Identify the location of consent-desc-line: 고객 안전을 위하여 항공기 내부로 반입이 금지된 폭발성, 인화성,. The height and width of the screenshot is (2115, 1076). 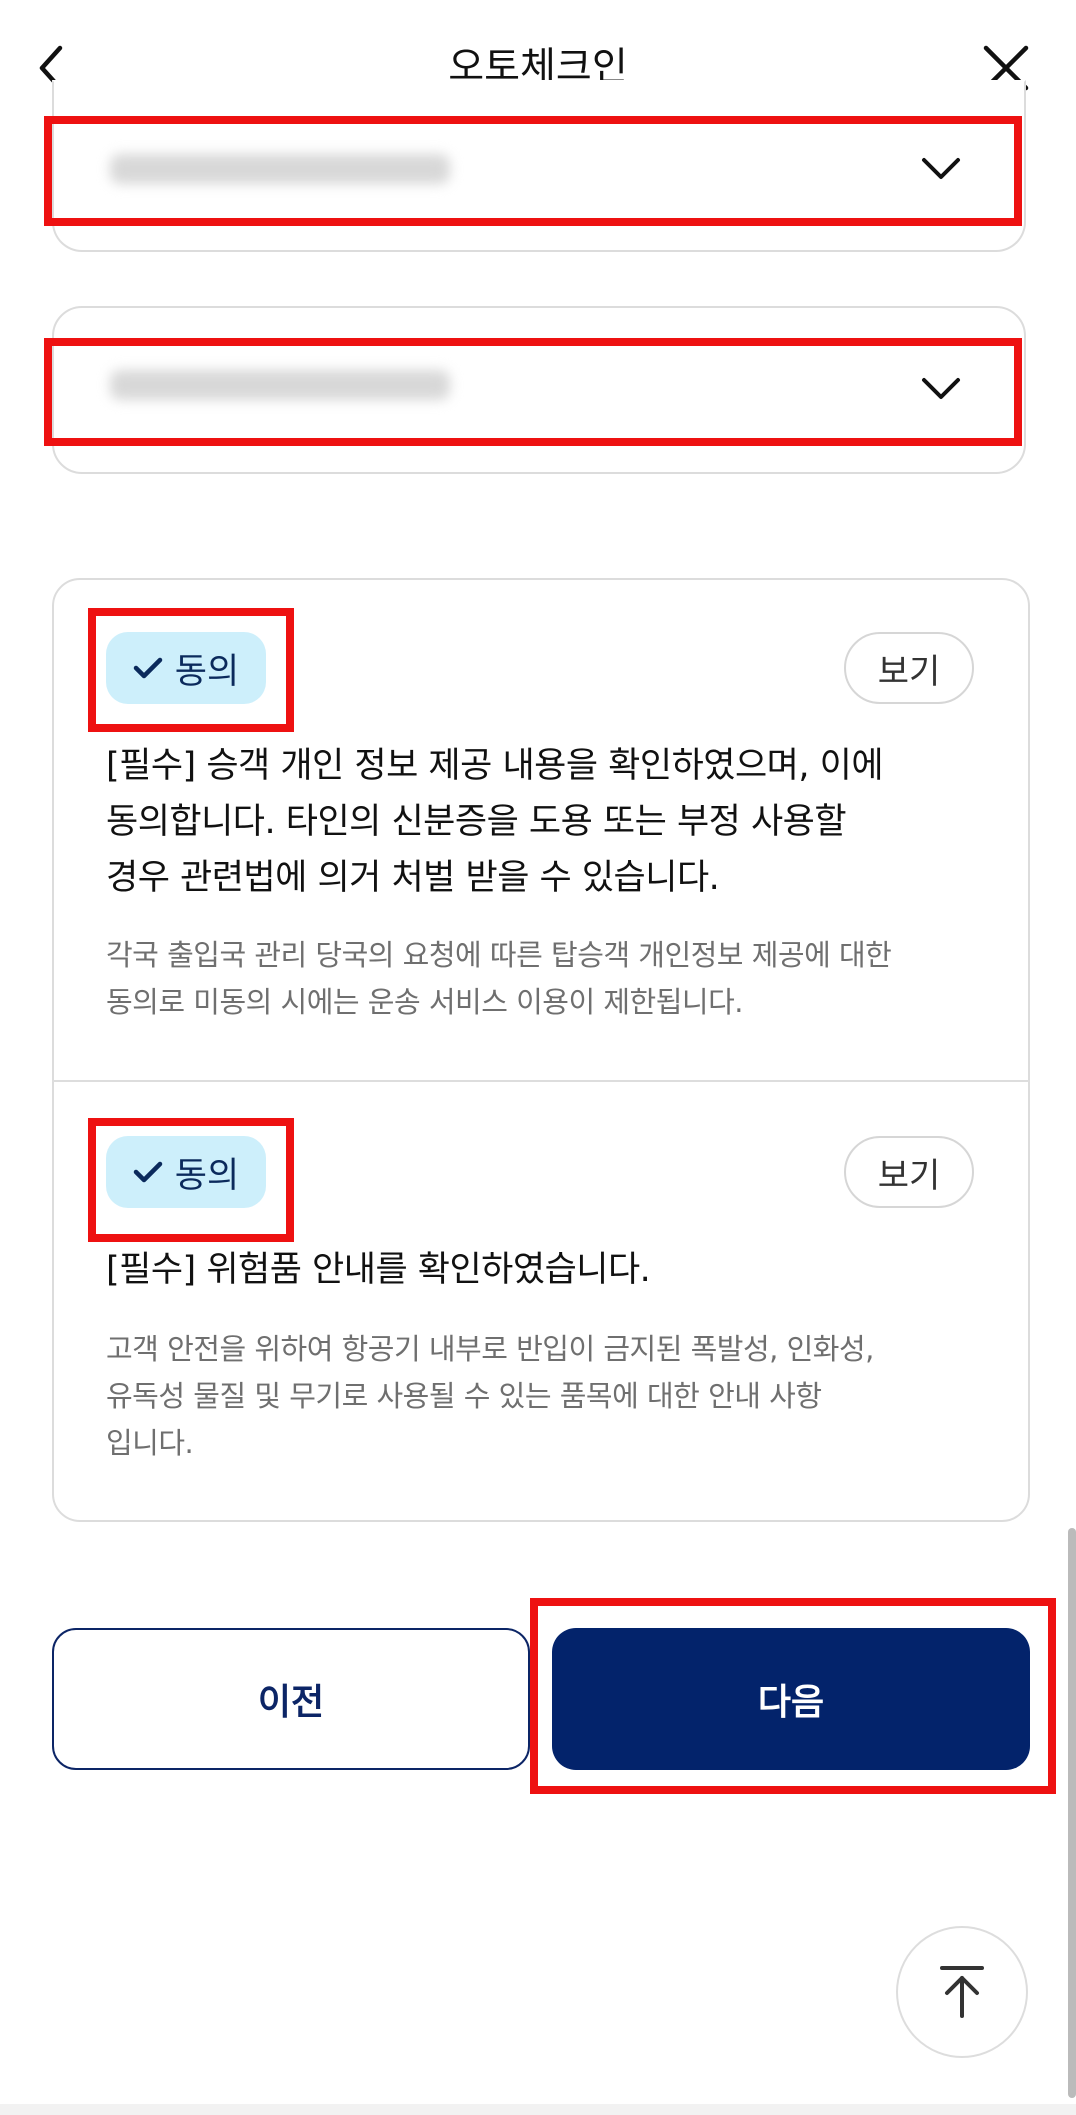
(490, 1349).